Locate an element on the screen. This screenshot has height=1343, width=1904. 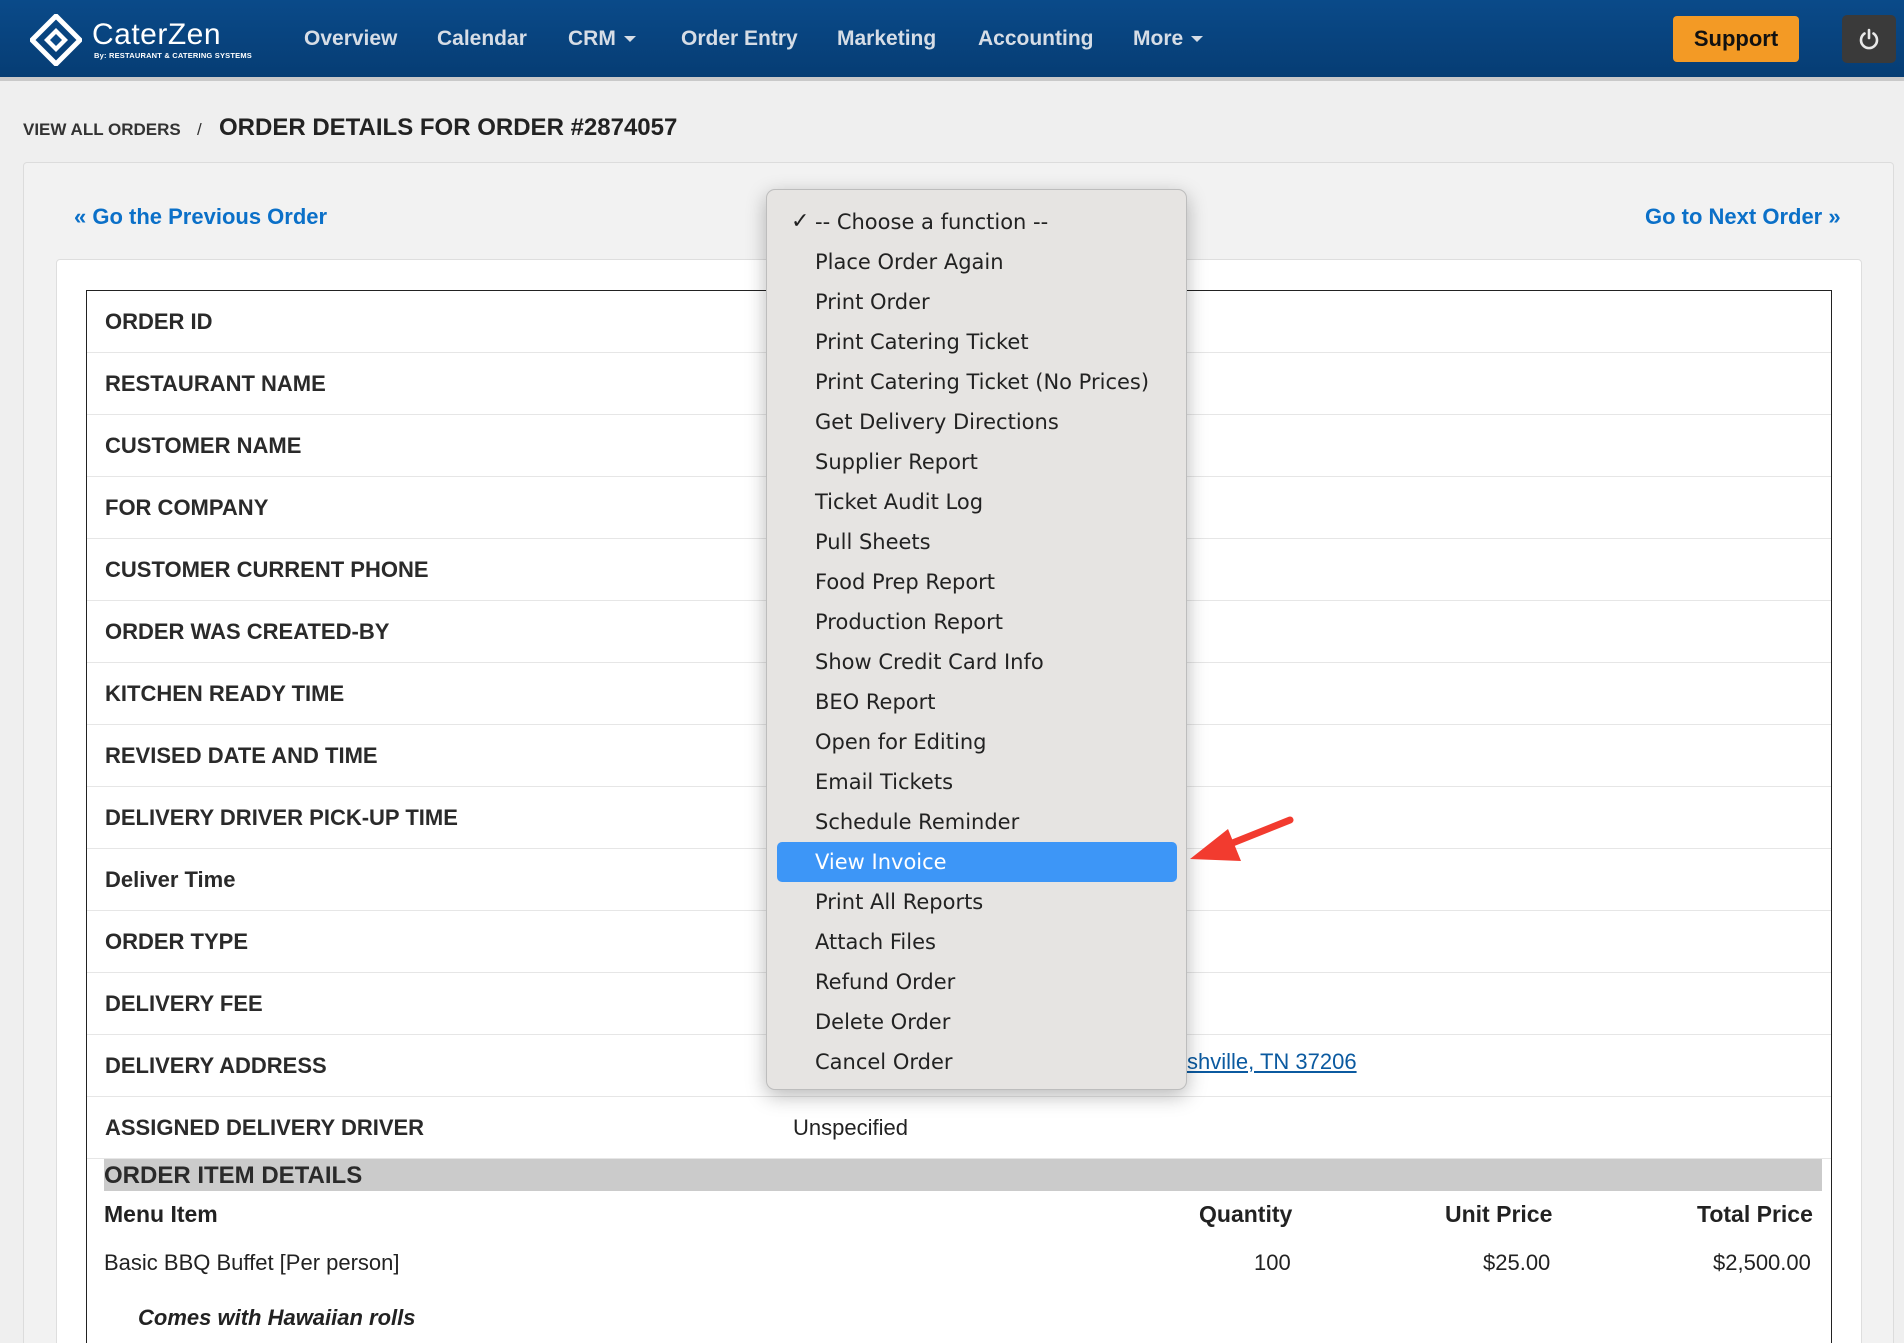
column-header-menu-item: Menu Item is located at coordinates (161, 1214).